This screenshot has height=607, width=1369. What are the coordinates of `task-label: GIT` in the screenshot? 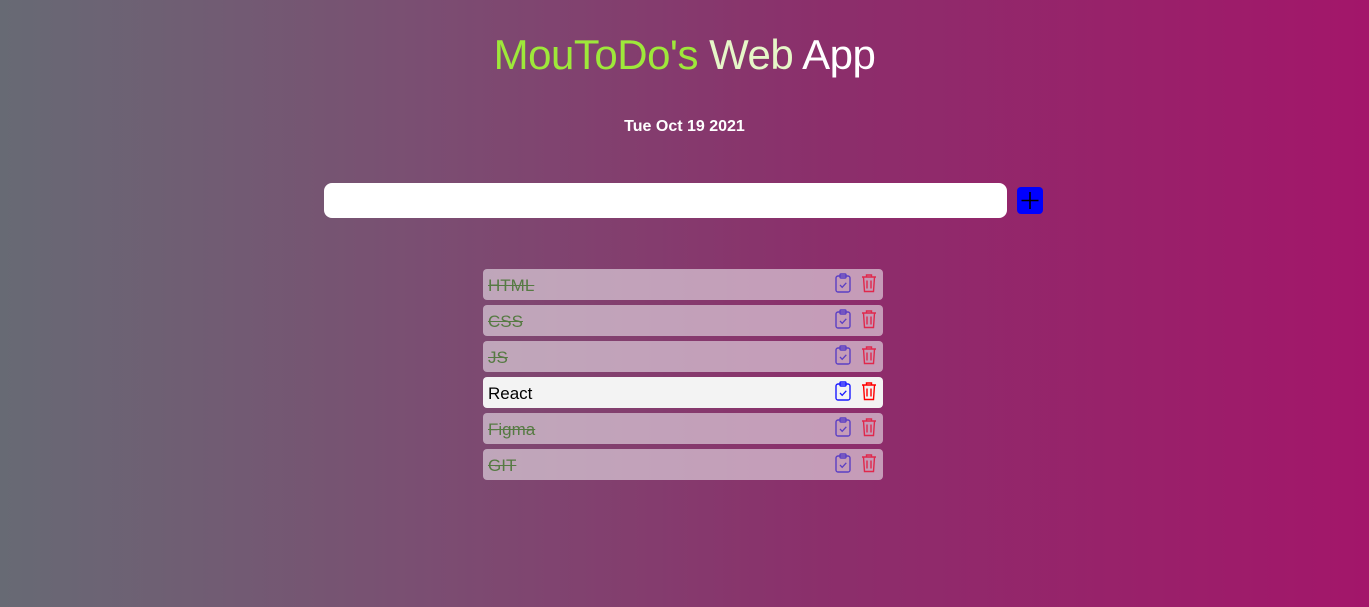 It's located at (502, 465).